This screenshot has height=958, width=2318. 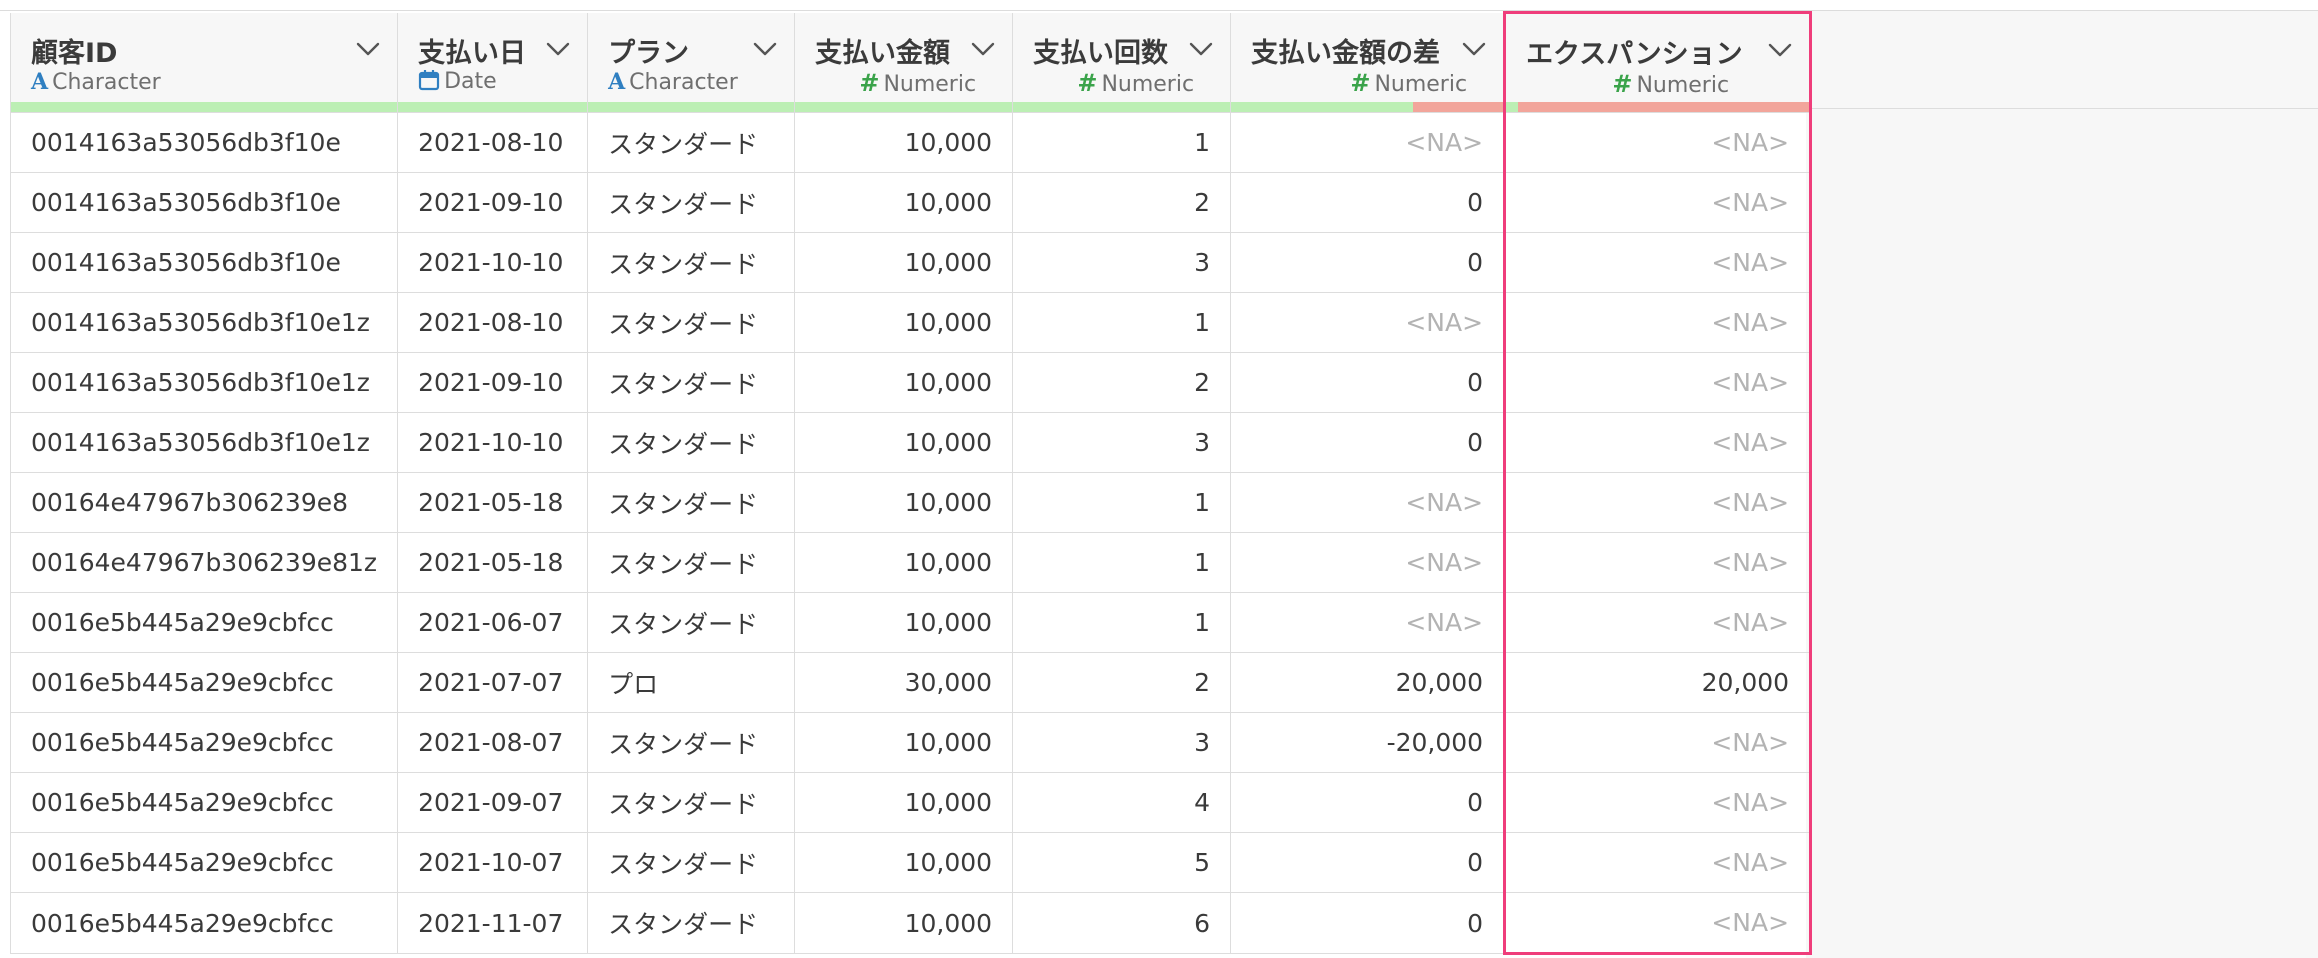 I want to click on column-header-payment-diff: 支払い金額の差 # Numeric, so click(x=1368, y=62).